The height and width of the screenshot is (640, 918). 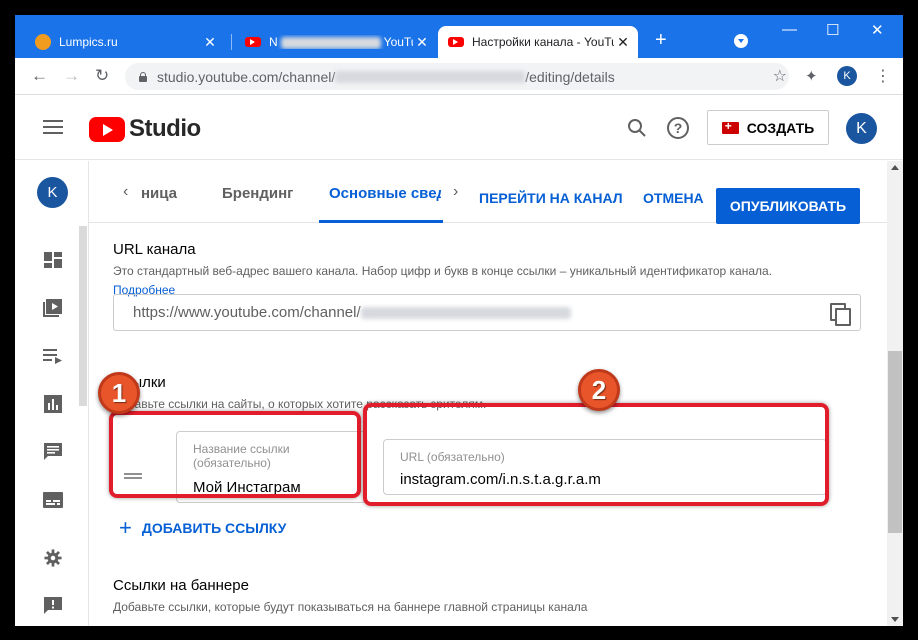 What do you see at coordinates (811, 76) in the screenshot?
I see `extensions-icon: ✦` at bounding box center [811, 76].